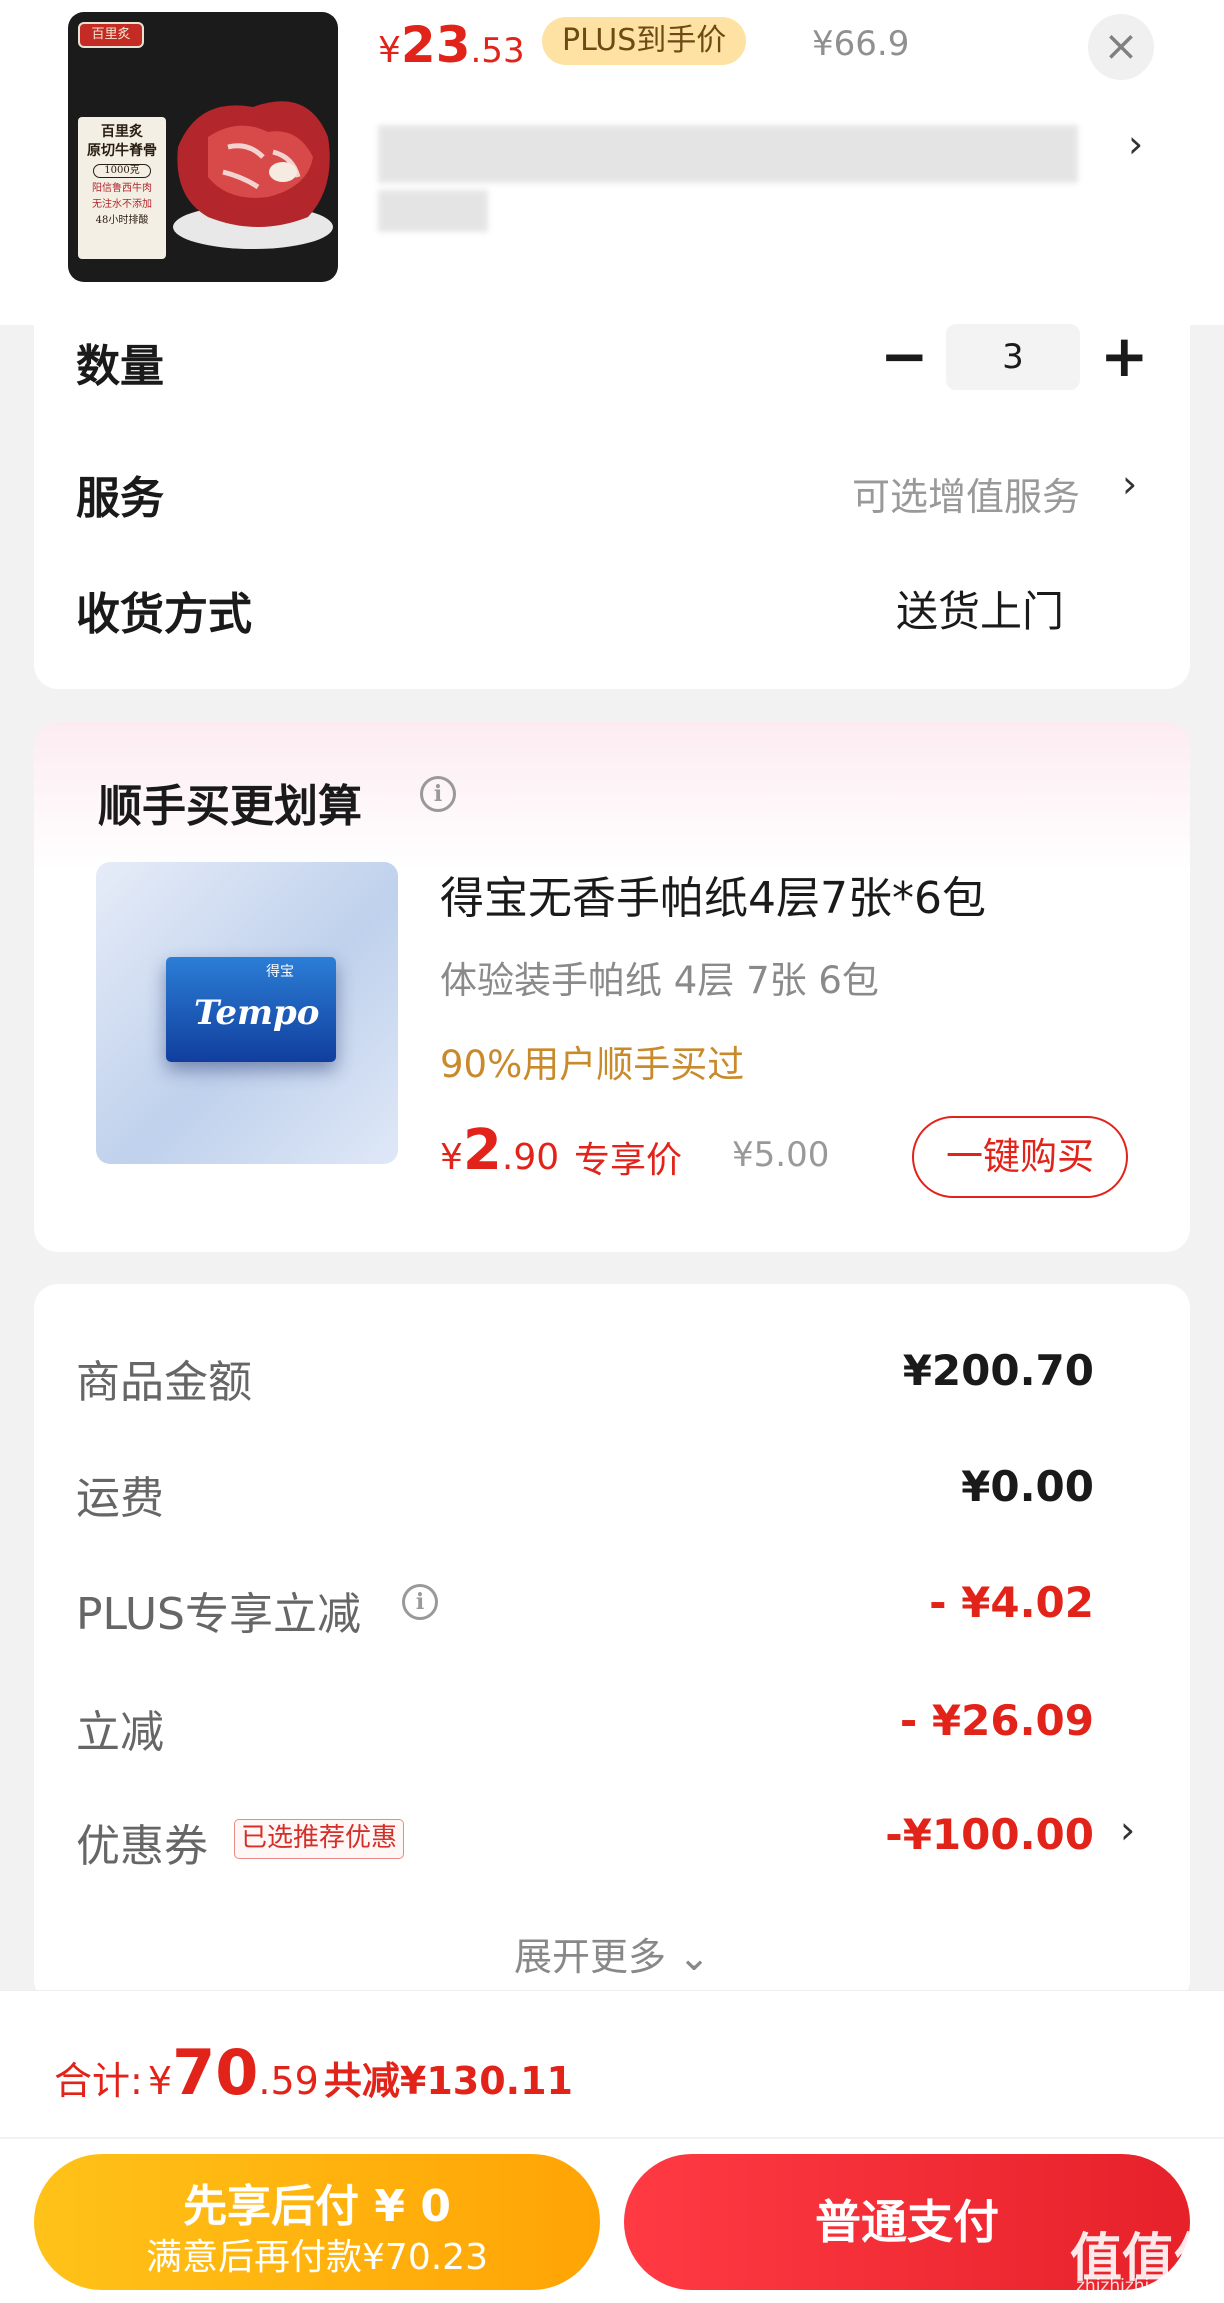 The image size is (1224, 2303). Describe the element at coordinates (861, 44) in the screenshot. I see `original-price: ¥66.9` at that location.